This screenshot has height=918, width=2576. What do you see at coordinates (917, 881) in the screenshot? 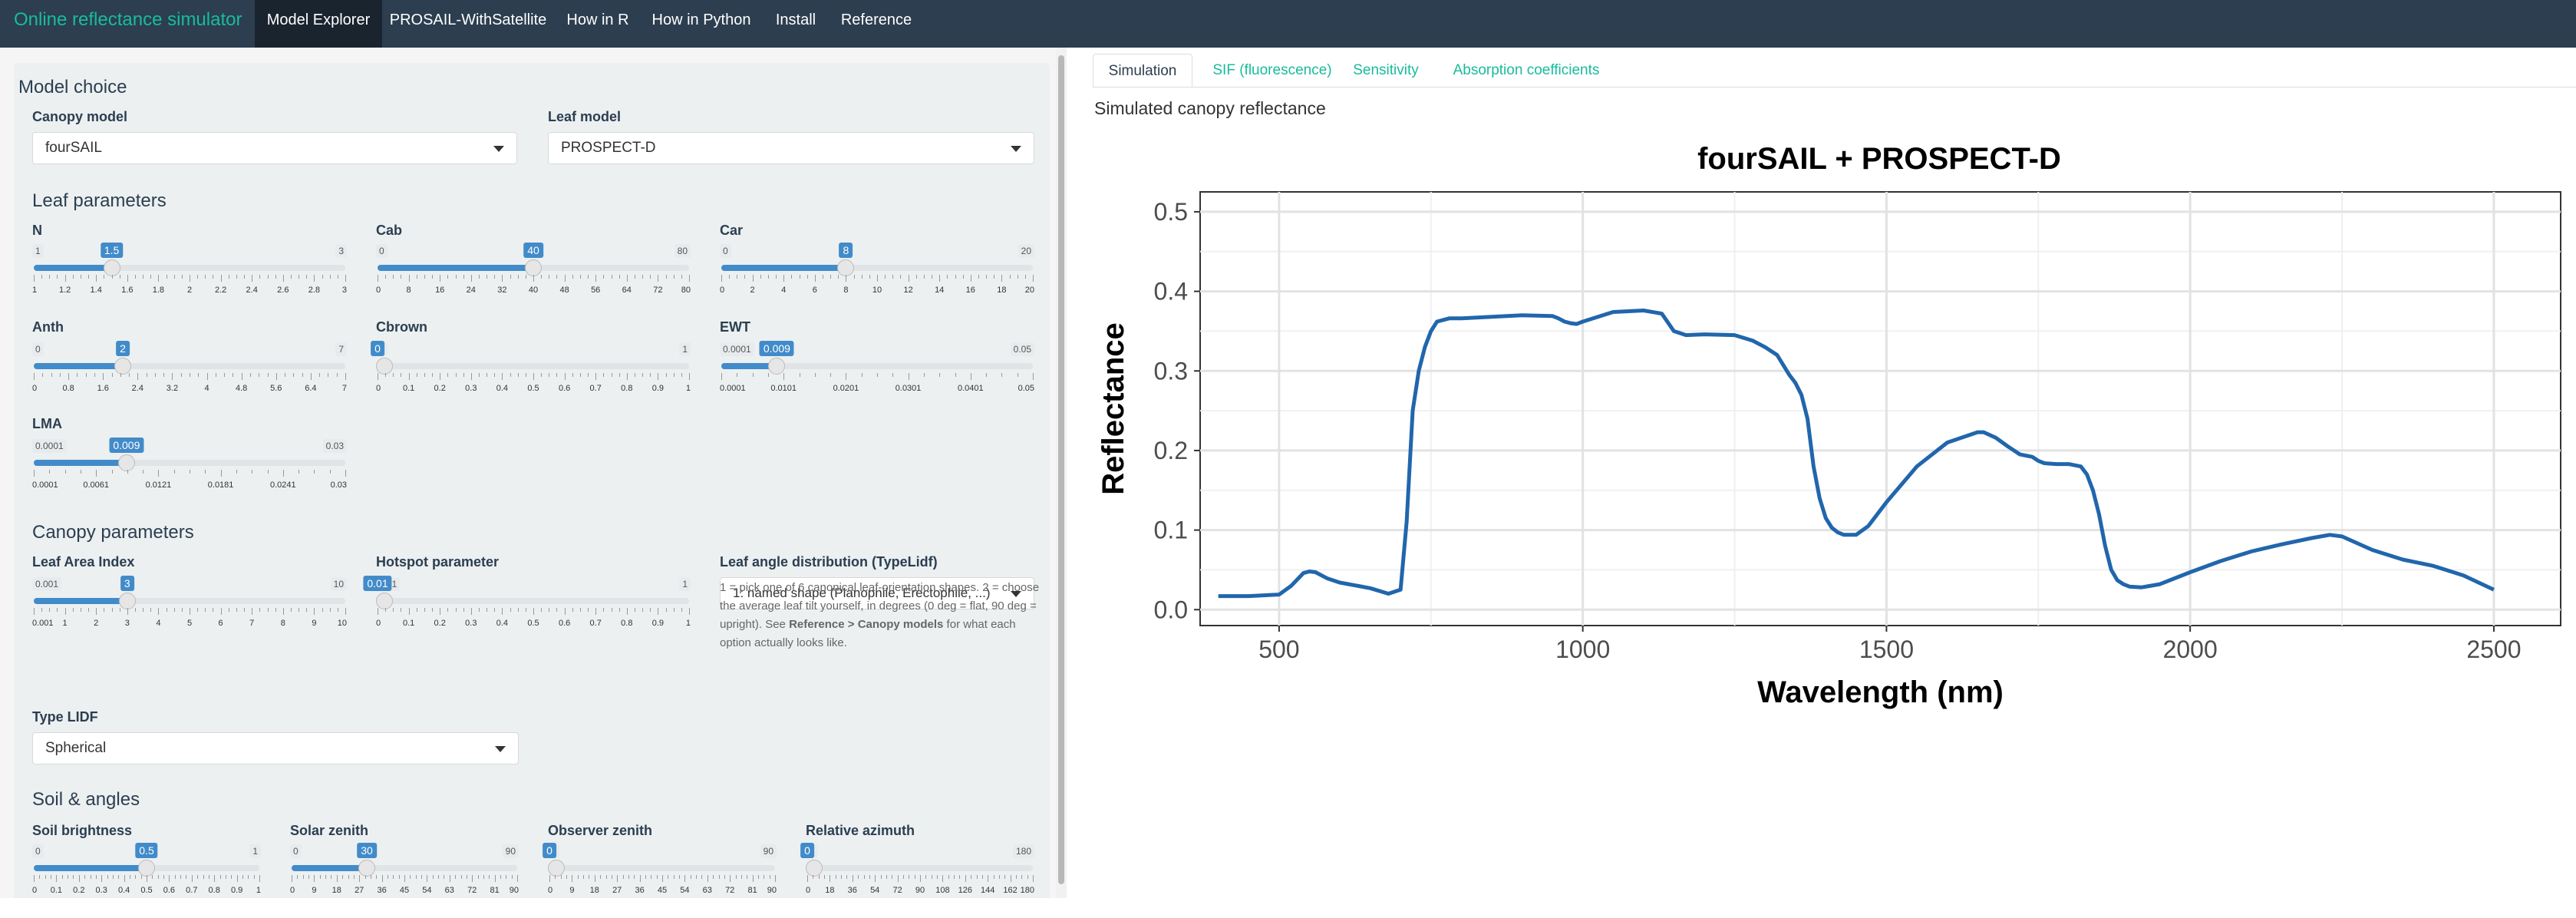
I see `slider-relative-azimuth: 0180001836547290108126144162180` at bounding box center [917, 881].